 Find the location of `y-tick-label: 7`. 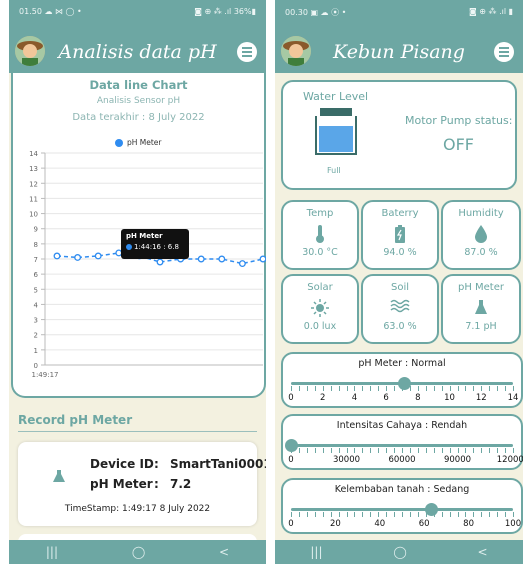

y-tick-label: 7 is located at coordinates (36, 260).